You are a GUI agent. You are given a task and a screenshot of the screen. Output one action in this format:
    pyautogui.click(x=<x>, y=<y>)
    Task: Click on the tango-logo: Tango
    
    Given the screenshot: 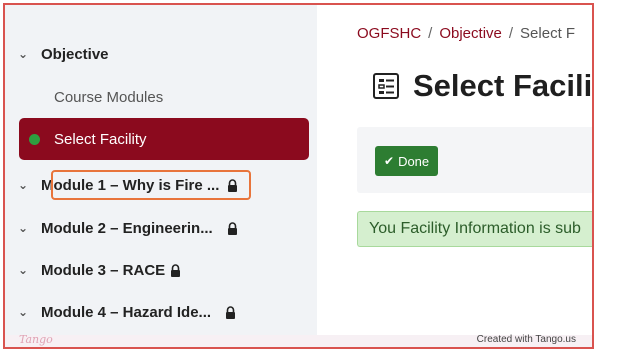 What is the action you would take?
    pyautogui.click(x=36, y=339)
    